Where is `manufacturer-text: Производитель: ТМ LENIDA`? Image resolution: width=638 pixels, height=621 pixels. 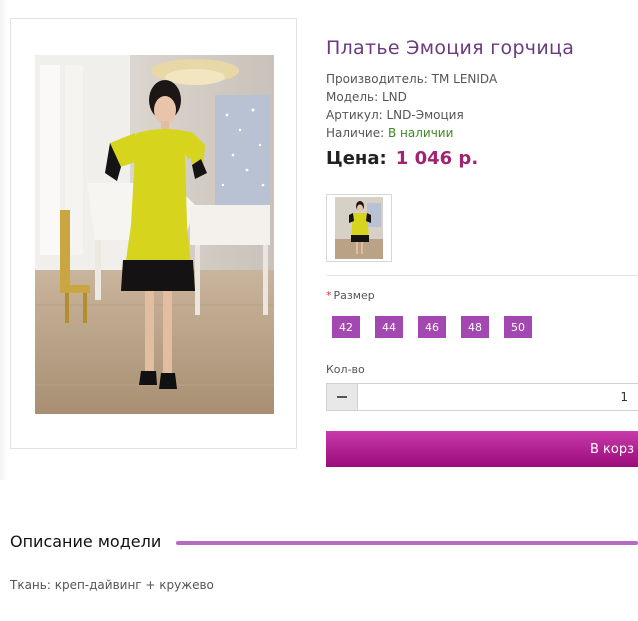
manufacturer-text: Производитель: ТМ LENIDA is located at coordinates (412, 79).